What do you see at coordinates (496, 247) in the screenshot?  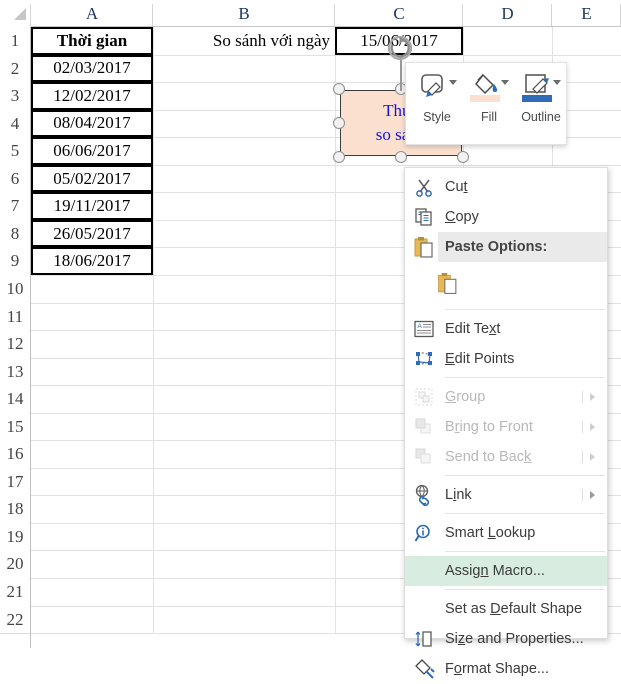 I see `menu-item-label: Paste Options:` at bounding box center [496, 247].